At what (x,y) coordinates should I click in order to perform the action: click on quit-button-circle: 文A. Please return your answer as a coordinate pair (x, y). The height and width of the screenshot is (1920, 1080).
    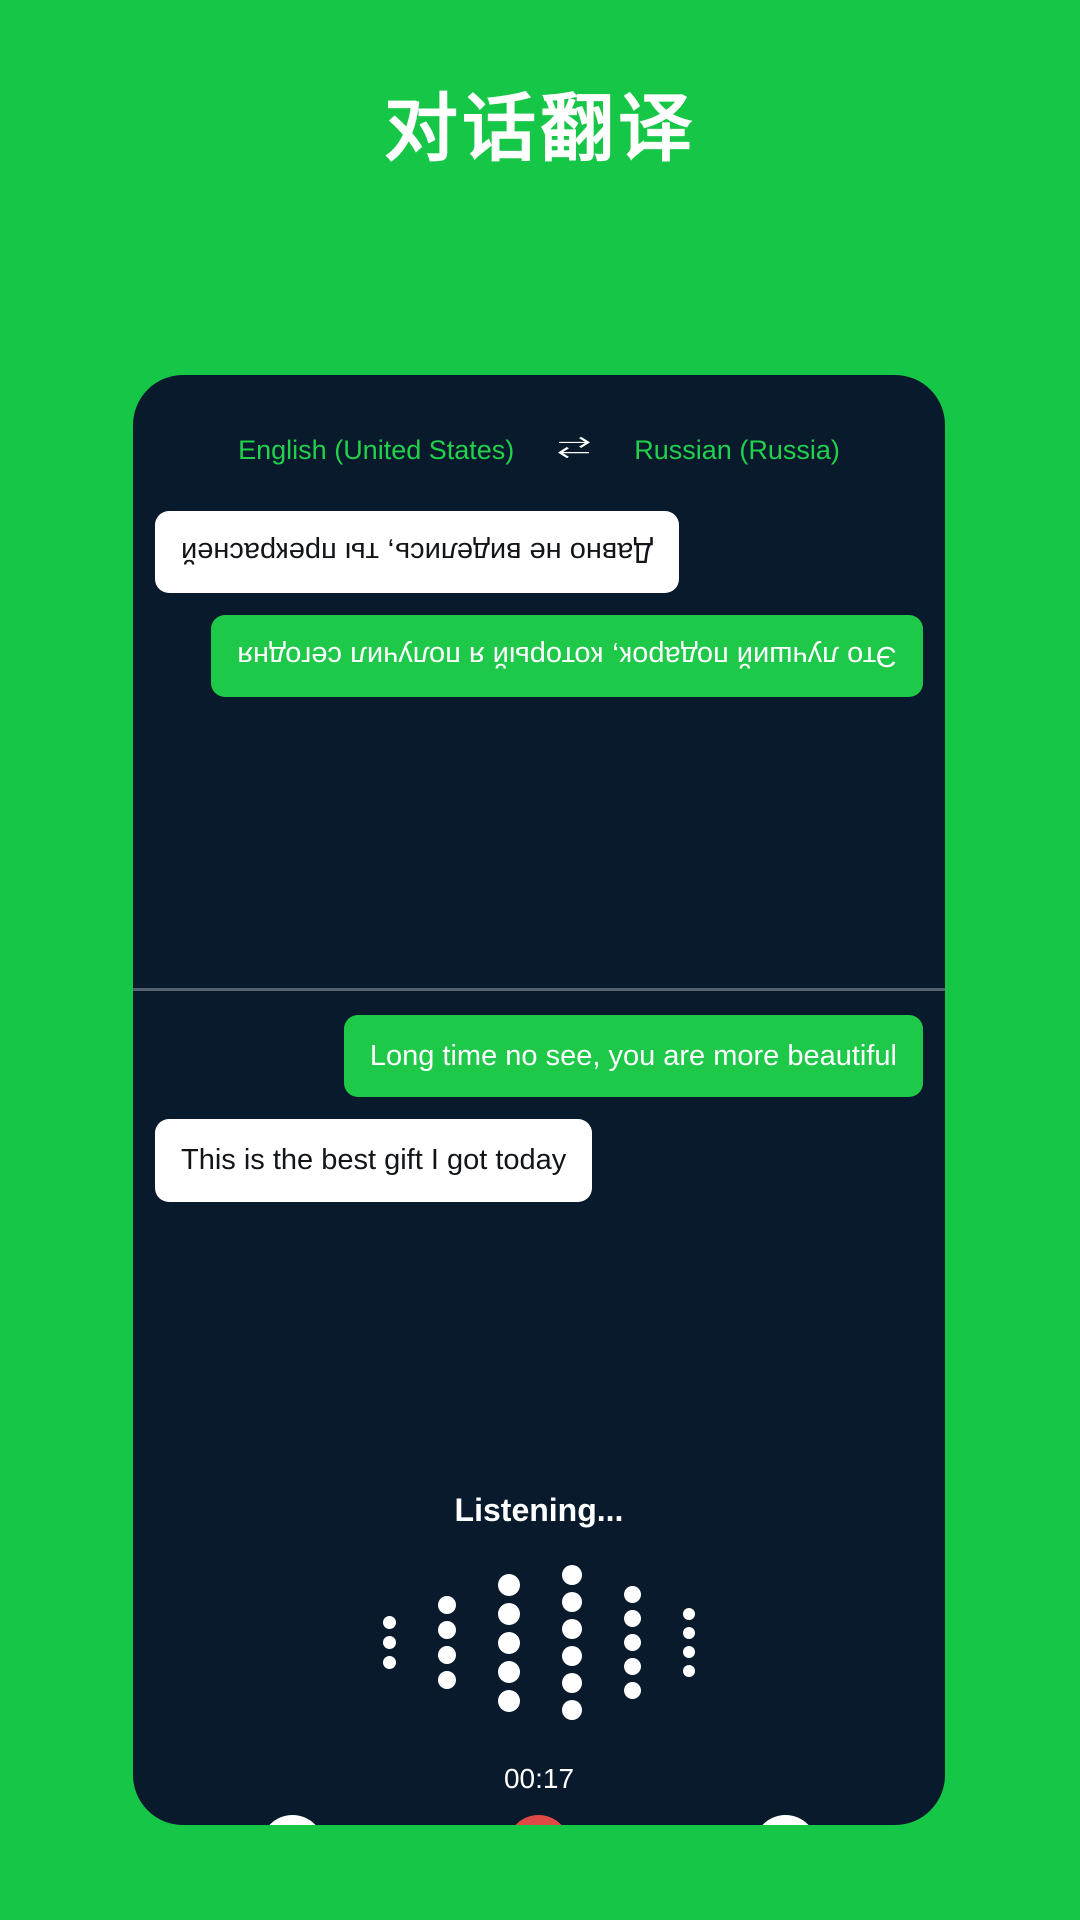
    Looking at the image, I should click on (539, 1820).